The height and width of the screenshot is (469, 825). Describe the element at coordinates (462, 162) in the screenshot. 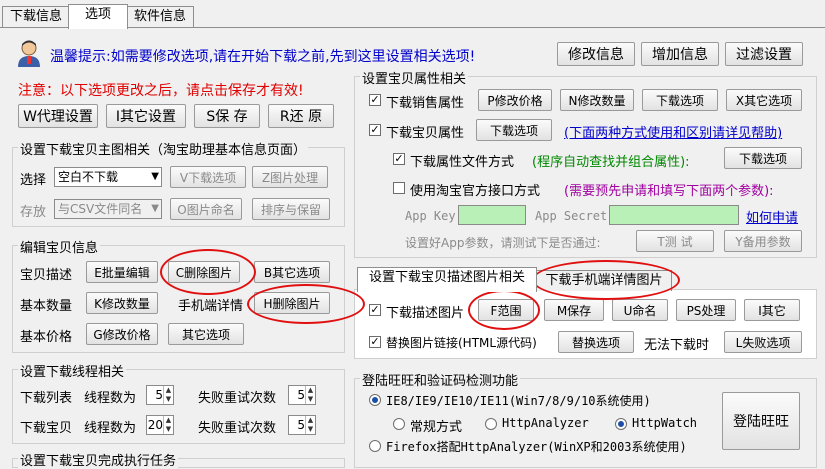

I see `file-mode-label: 下载属性文件方式` at that location.